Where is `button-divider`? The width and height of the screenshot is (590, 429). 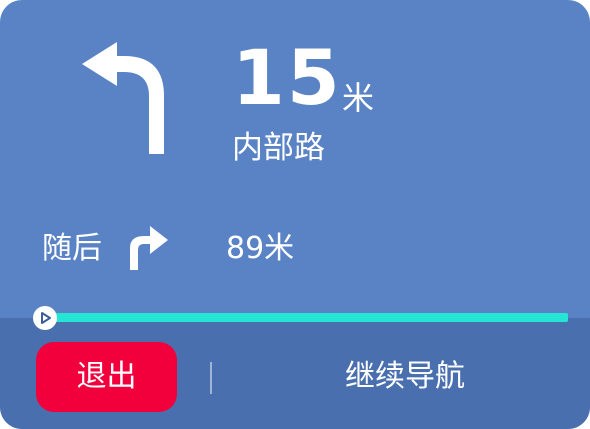
button-divider is located at coordinates (211, 378).